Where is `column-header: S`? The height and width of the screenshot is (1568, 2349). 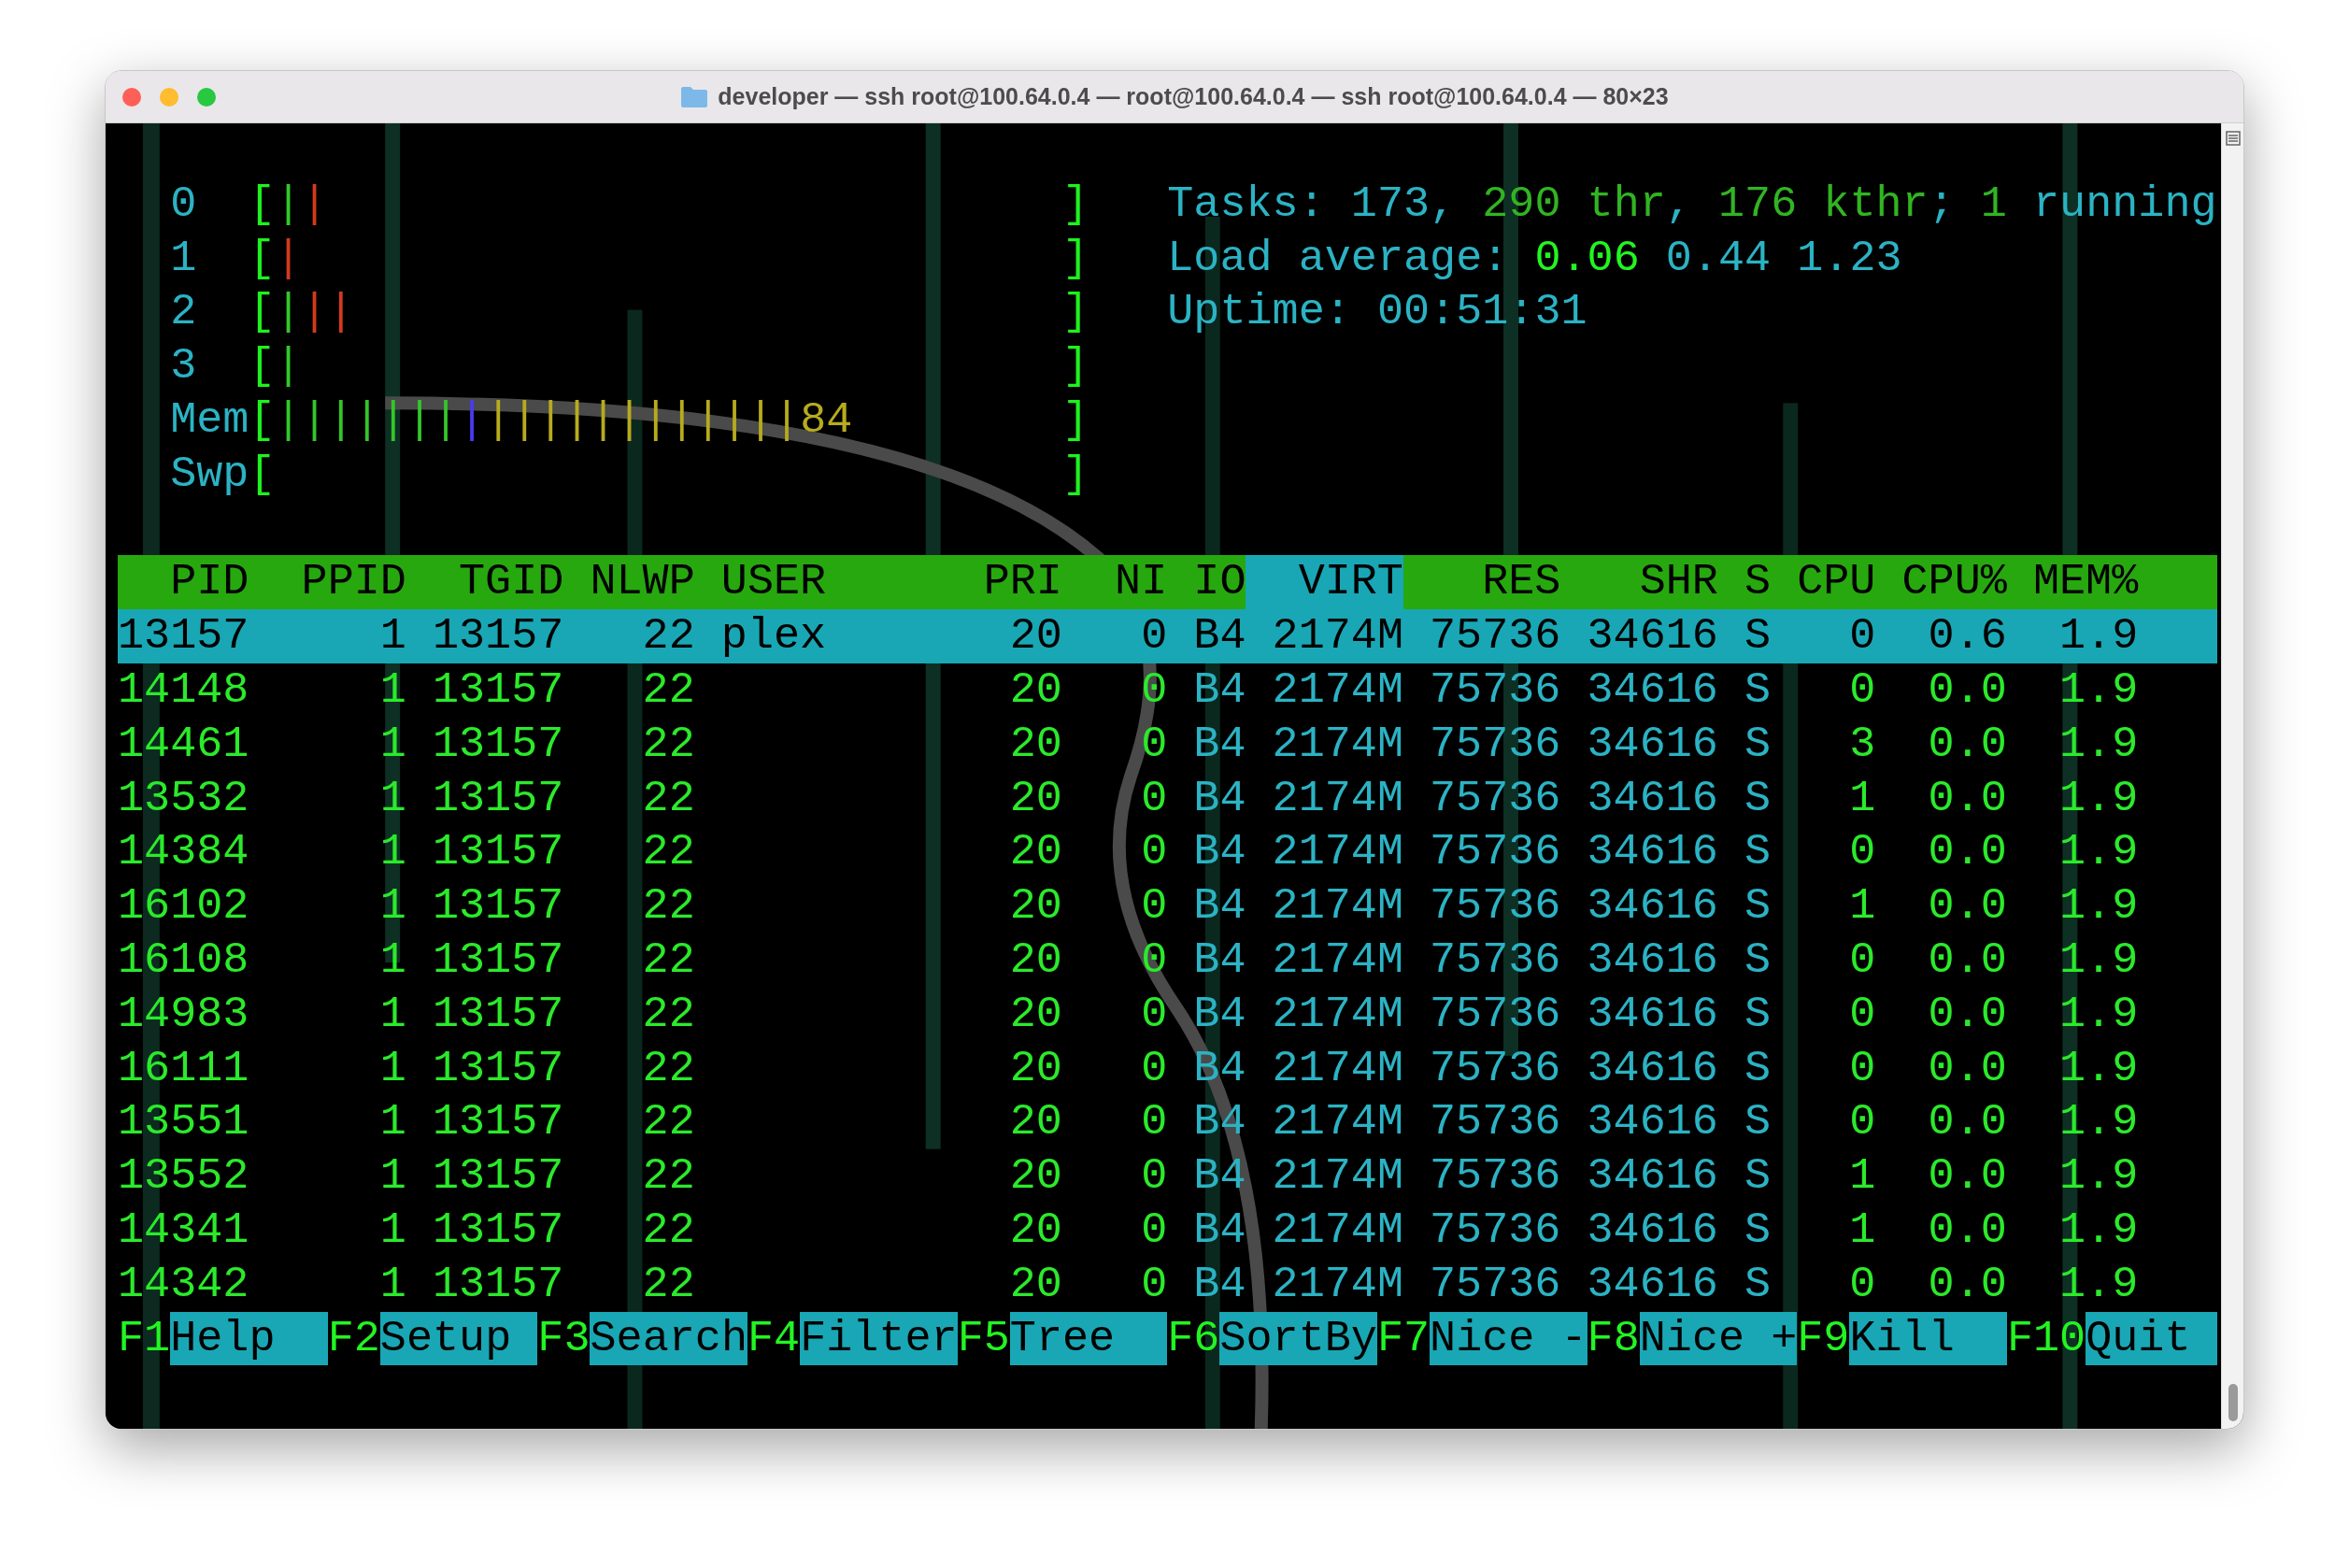
column-header: S is located at coordinates (1745, 582).